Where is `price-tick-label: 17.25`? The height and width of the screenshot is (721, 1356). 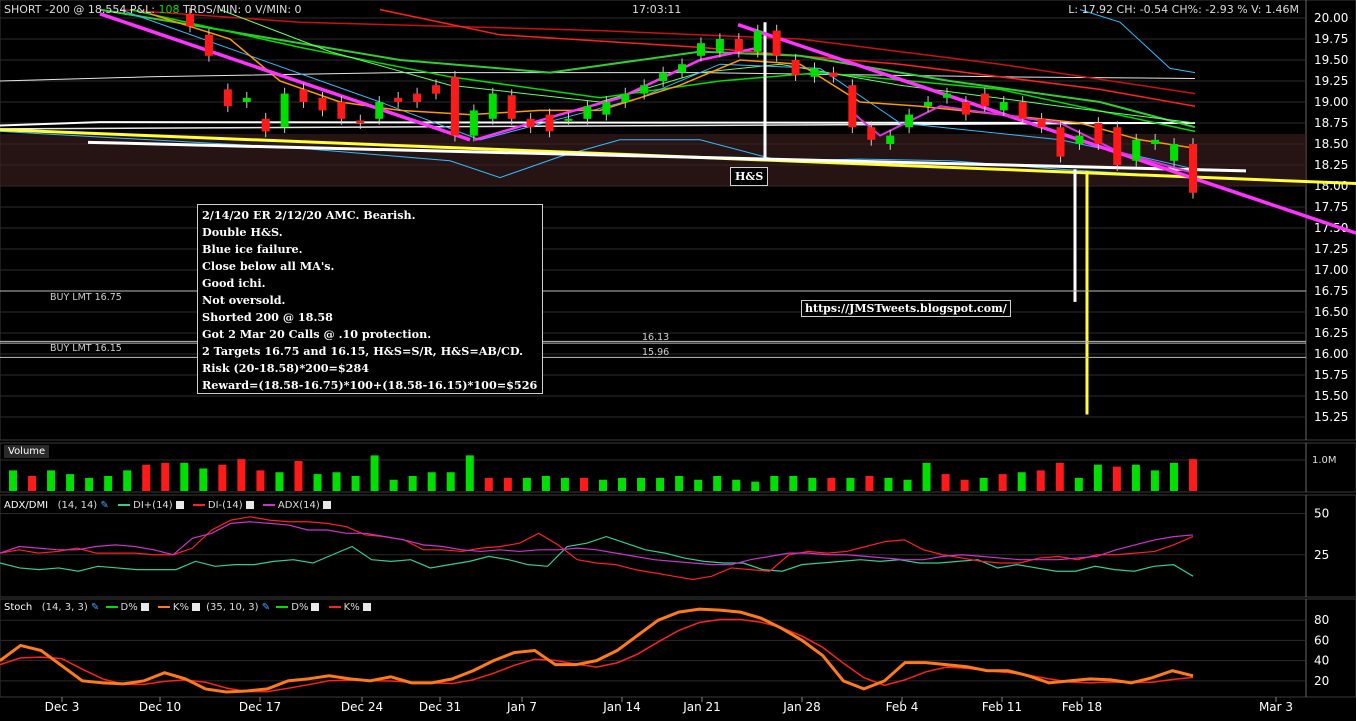
price-tick-label: 17.25 is located at coordinates (1331, 249).